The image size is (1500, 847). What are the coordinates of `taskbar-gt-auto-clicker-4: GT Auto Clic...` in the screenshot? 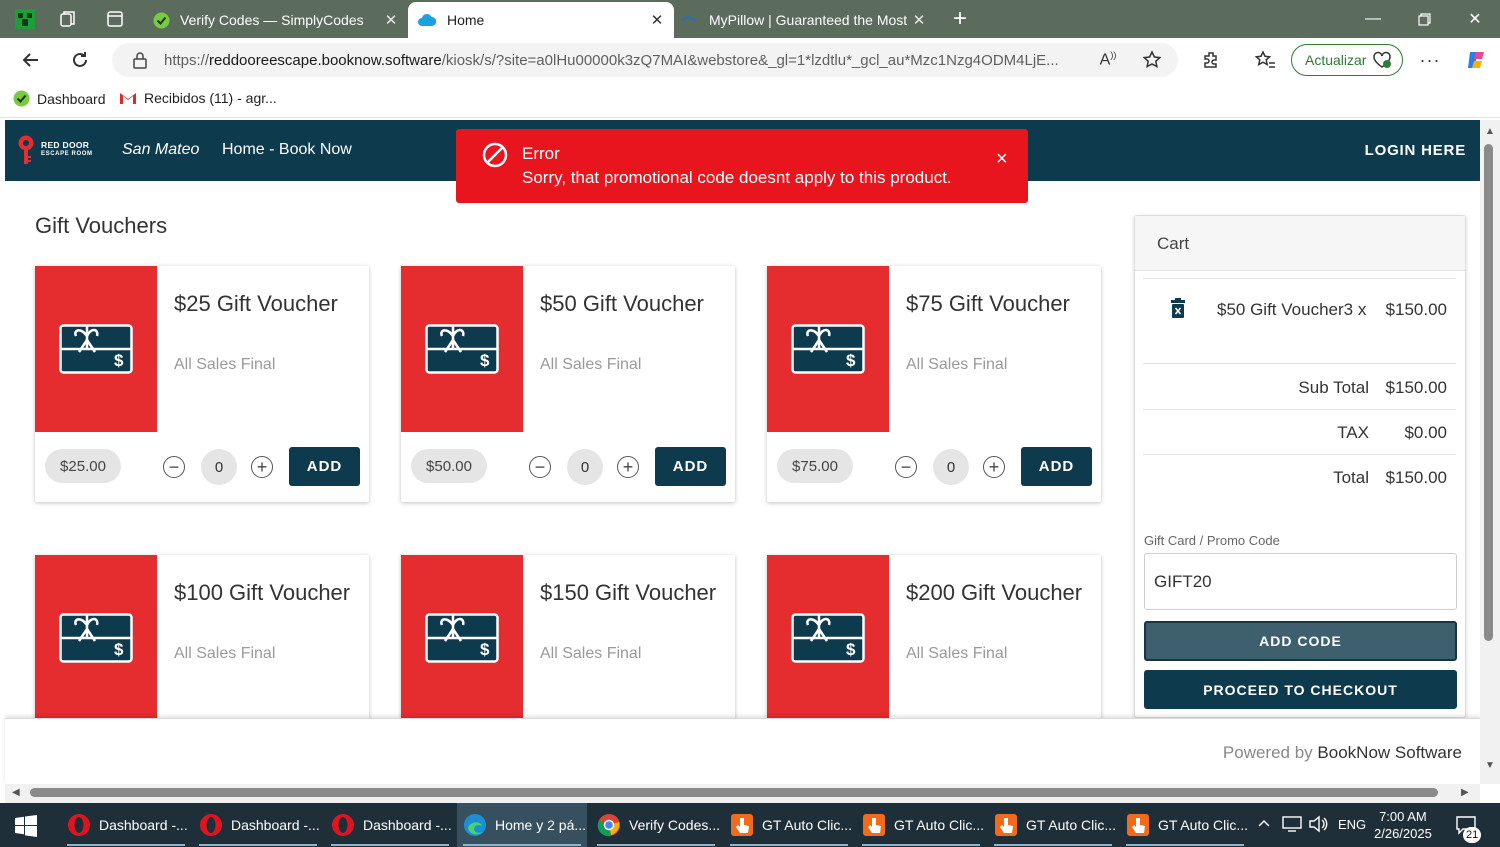 It's located at (1184, 825).